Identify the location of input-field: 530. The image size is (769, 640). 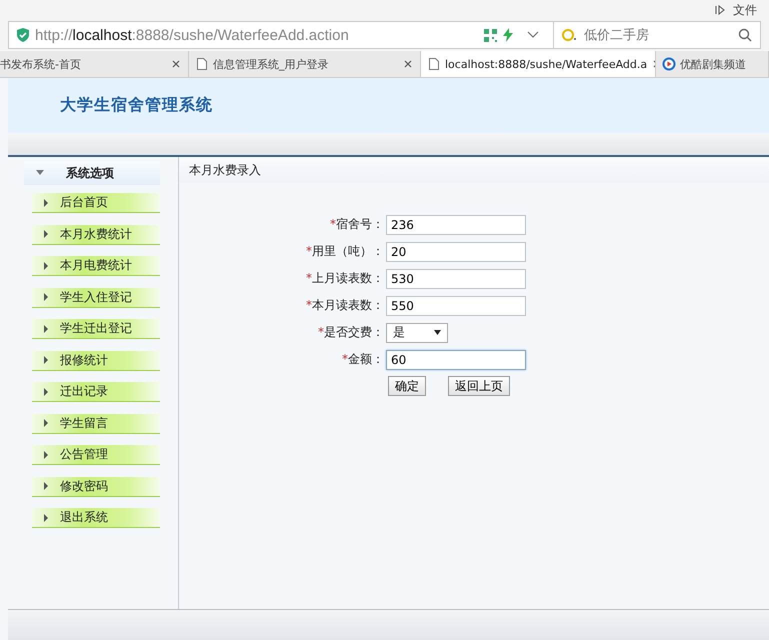
(456, 278).